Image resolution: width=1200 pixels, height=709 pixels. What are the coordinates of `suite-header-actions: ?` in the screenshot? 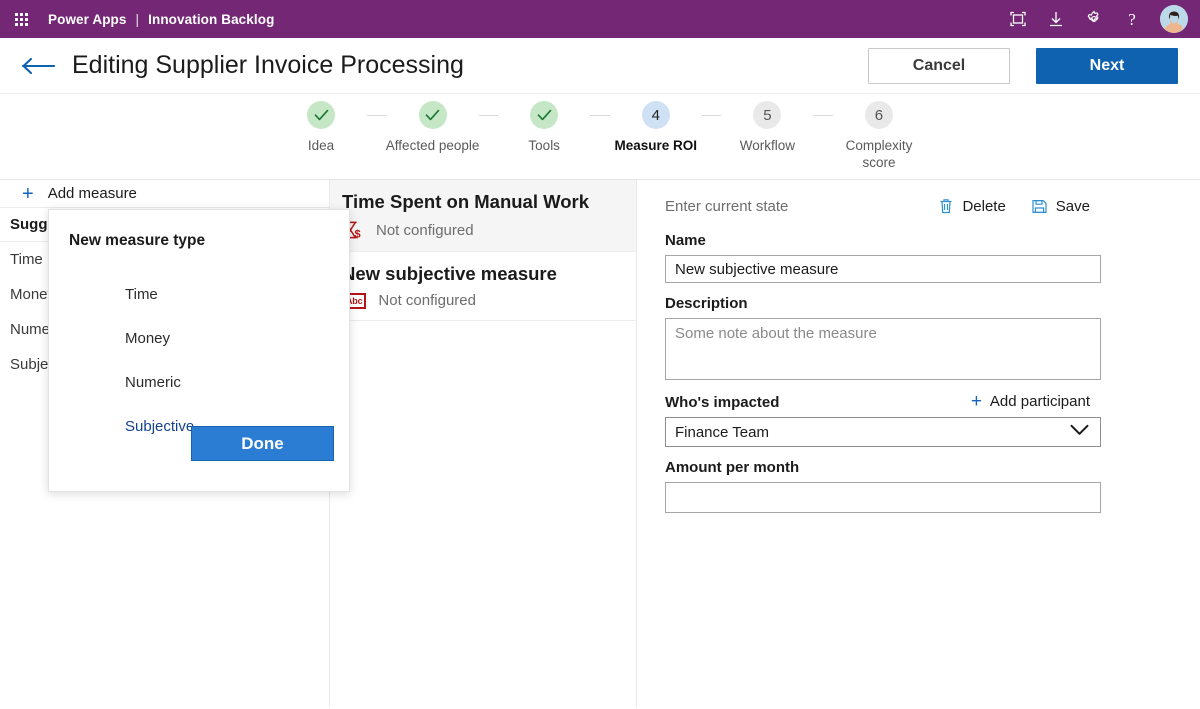 It's located at (1098, 19).